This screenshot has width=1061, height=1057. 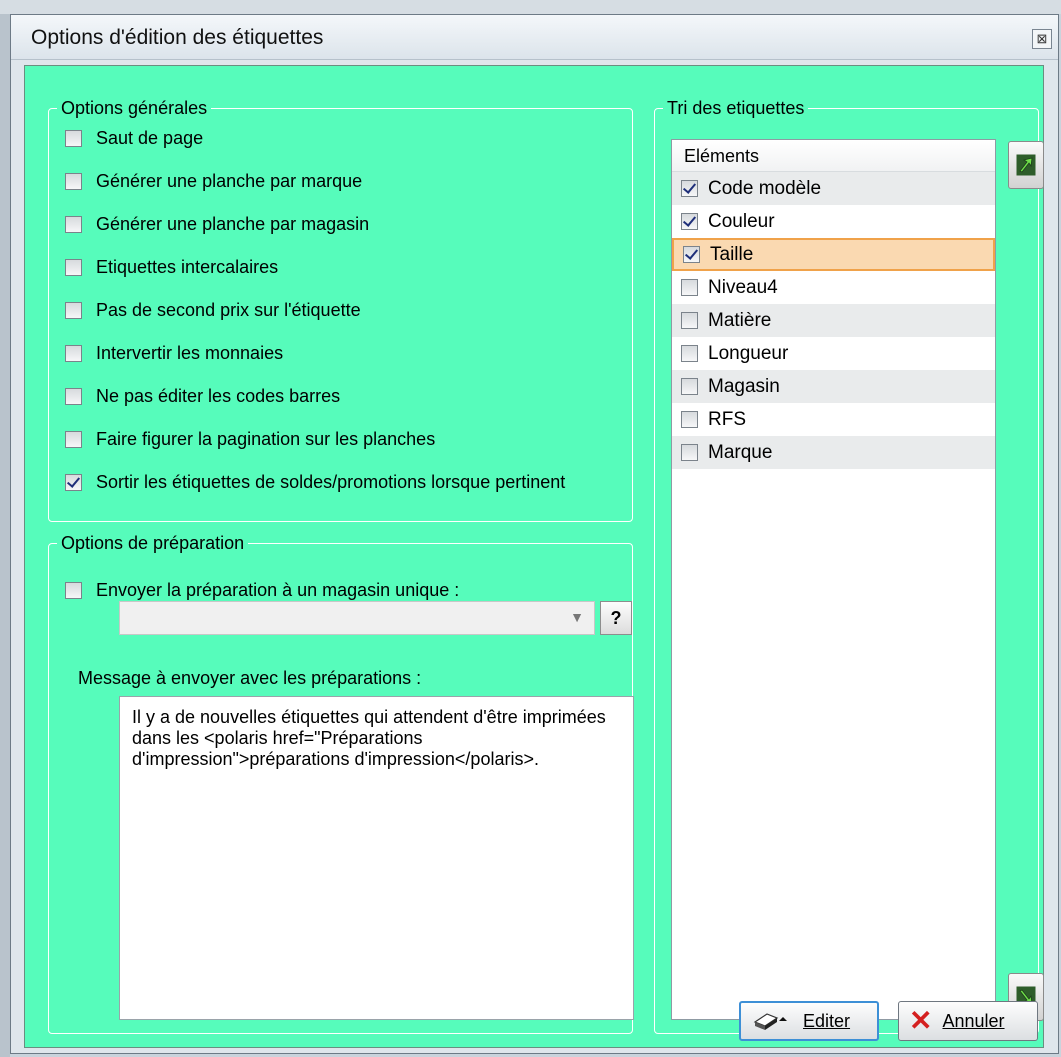 I want to click on list-item-label: Couleur, so click(x=741, y=221).